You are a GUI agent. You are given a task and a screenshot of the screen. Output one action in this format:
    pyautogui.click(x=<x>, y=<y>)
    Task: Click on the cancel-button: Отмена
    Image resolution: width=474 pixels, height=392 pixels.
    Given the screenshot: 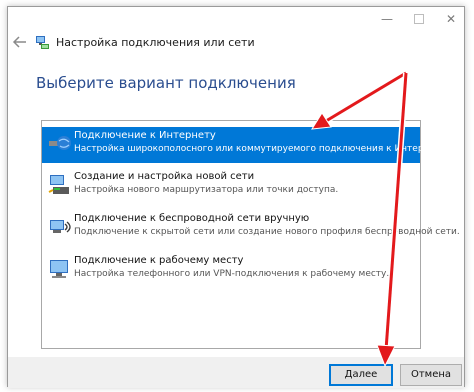 What is the action you would take?
    pyautogui.click(x=431, y=375)
    